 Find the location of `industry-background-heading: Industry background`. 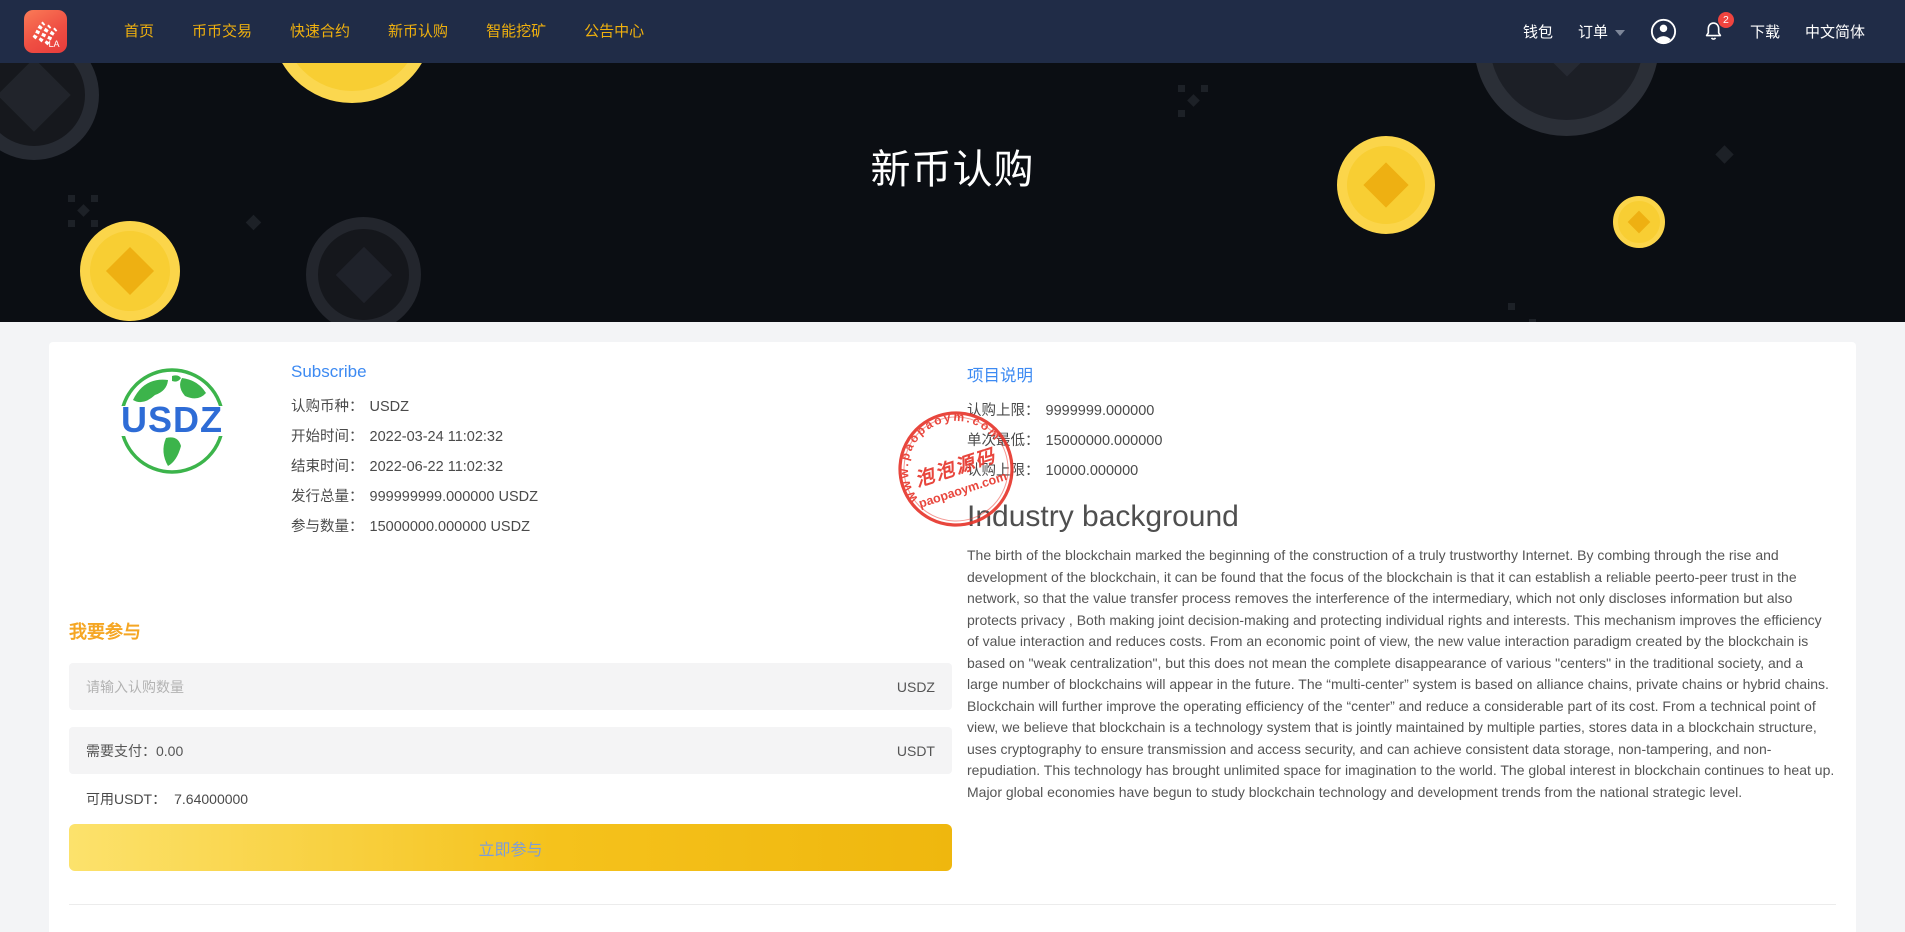

industry-background-heading: Industry background is located at coordinates (1103, 516).